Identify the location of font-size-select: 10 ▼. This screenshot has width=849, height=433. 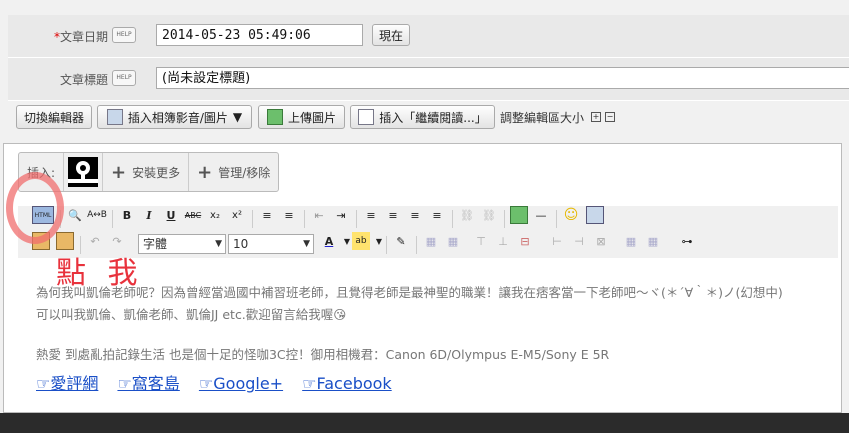
(271, 244).